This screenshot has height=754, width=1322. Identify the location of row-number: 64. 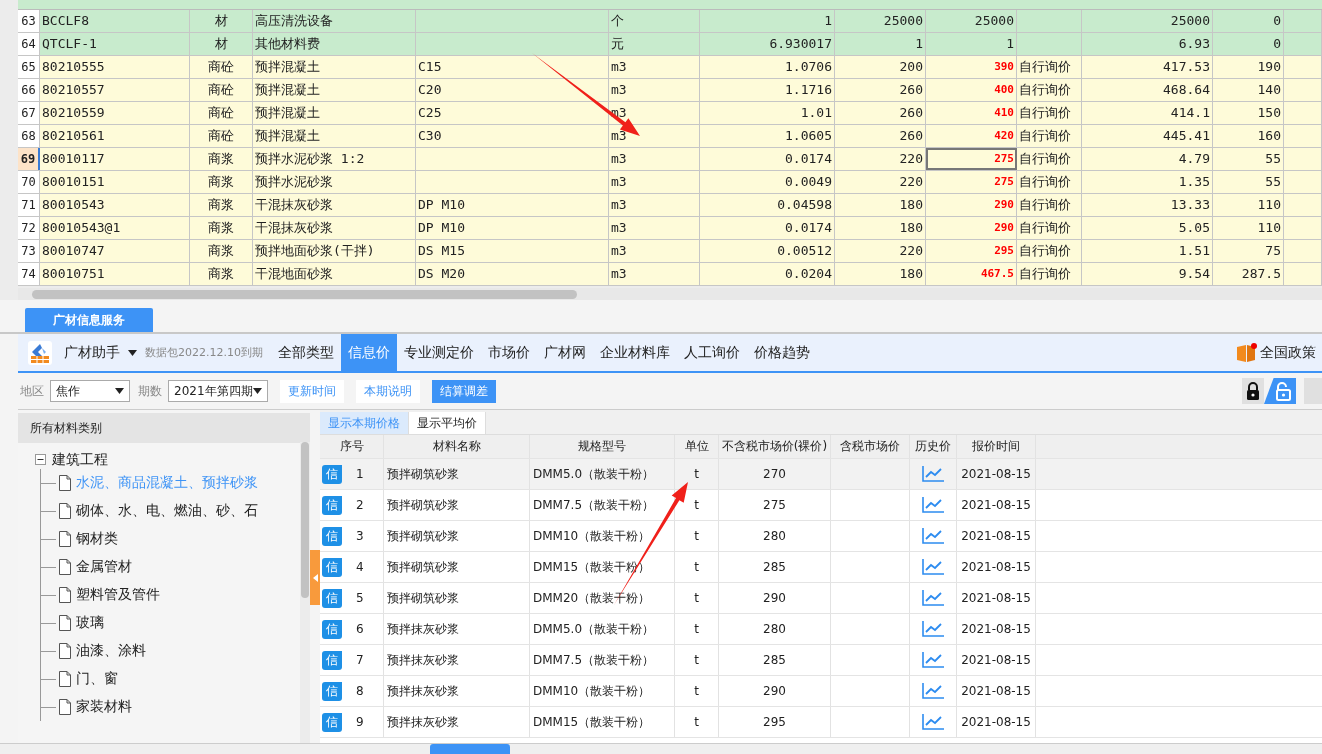
(29, 44).